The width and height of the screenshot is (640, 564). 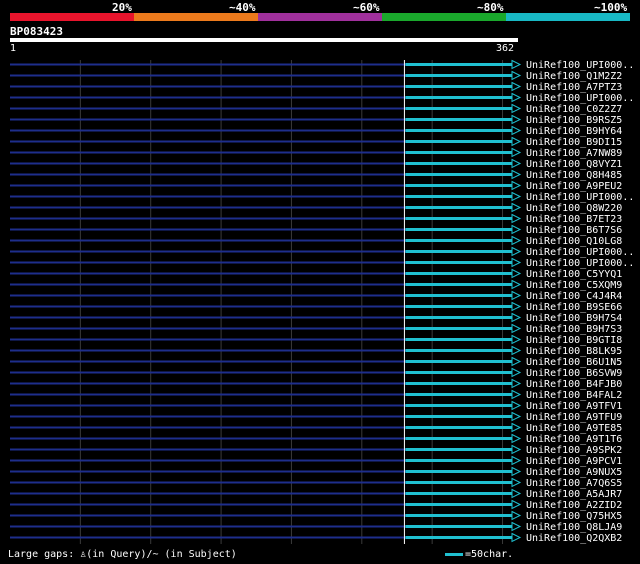 I want to click on hit-label: UniRef100_A9T1T6, so click(x=574, y=439).